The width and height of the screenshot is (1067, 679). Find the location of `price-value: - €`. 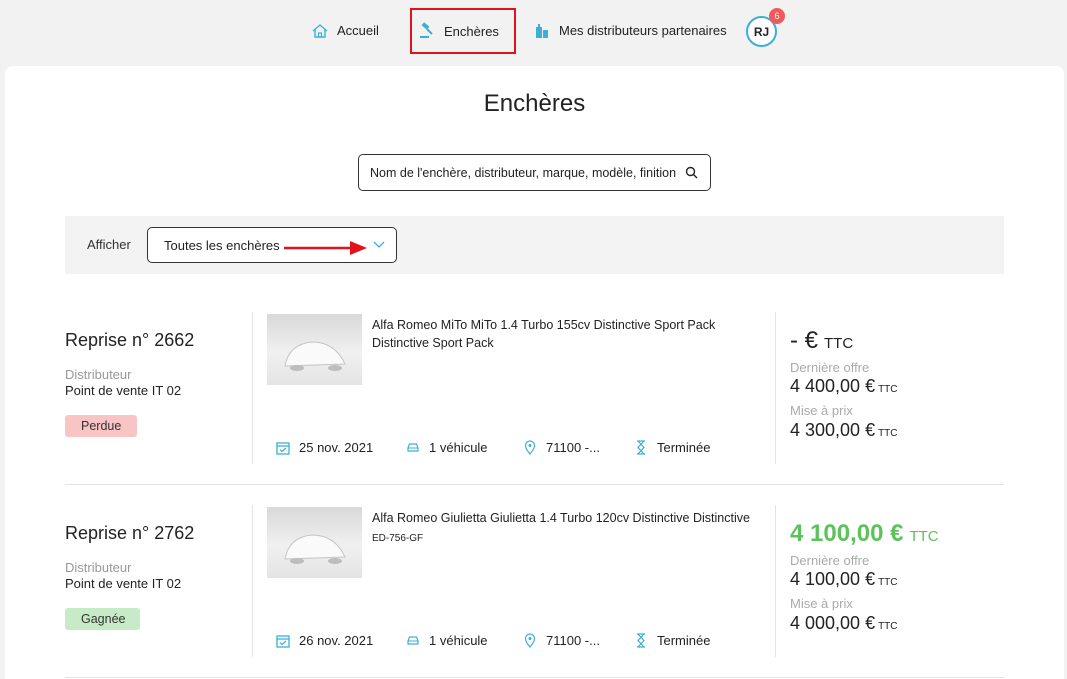

price-value: - € is located at coordinates (804, 340).